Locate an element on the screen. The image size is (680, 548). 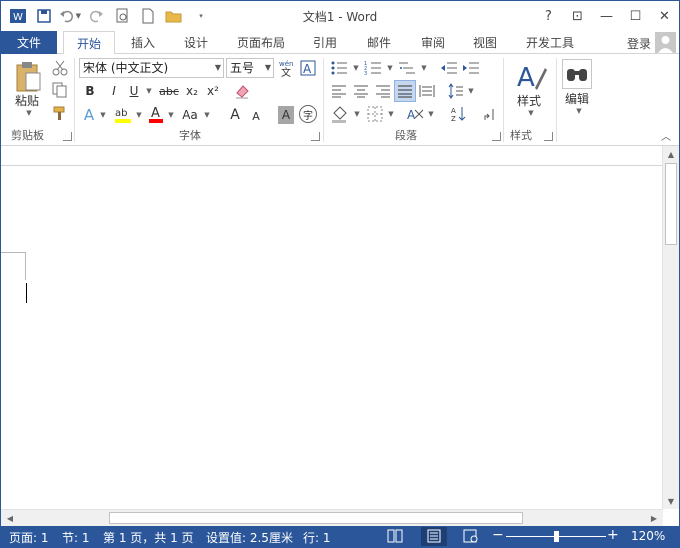
paste-button: 粘贴 is located at coordinates (27, 100).